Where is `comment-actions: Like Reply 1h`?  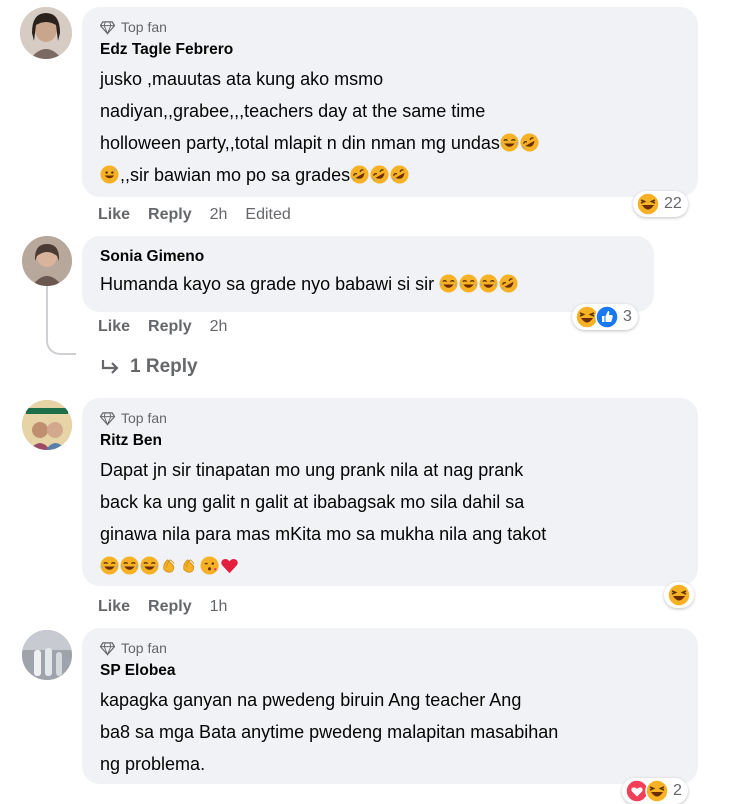
comment-actions: Like Reply 1h is located at coordinates (162, 607).